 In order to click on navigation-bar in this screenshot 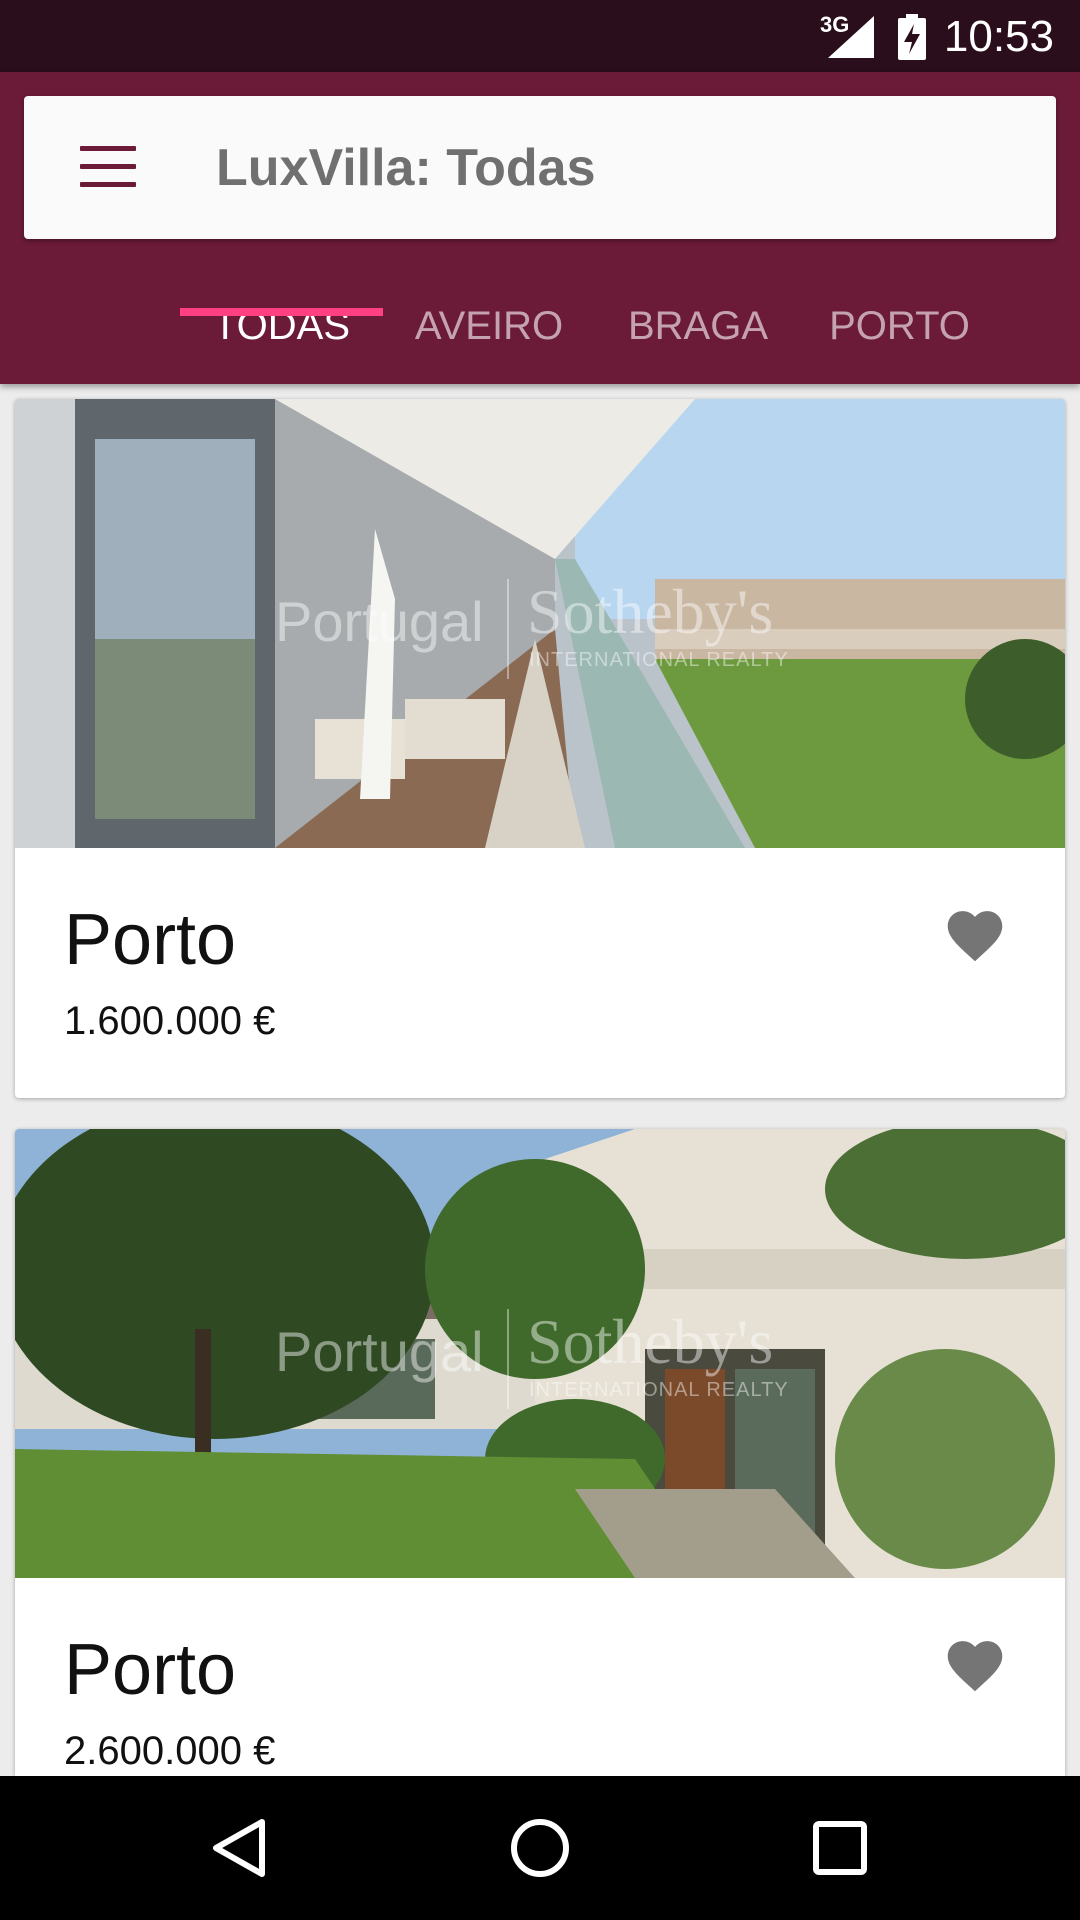, I will do `click(540, 1848)`.